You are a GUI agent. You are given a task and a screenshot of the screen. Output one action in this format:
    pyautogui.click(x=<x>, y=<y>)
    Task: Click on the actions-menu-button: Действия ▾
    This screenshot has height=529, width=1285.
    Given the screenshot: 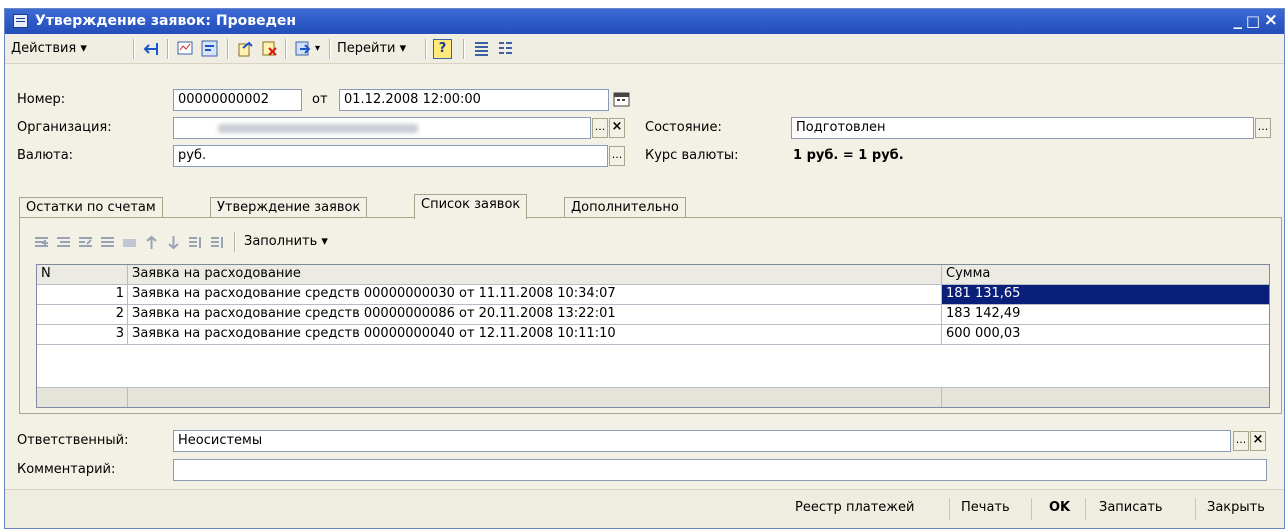 What is the action you would take?
    pyautogui.click(x=49, y=49)
    